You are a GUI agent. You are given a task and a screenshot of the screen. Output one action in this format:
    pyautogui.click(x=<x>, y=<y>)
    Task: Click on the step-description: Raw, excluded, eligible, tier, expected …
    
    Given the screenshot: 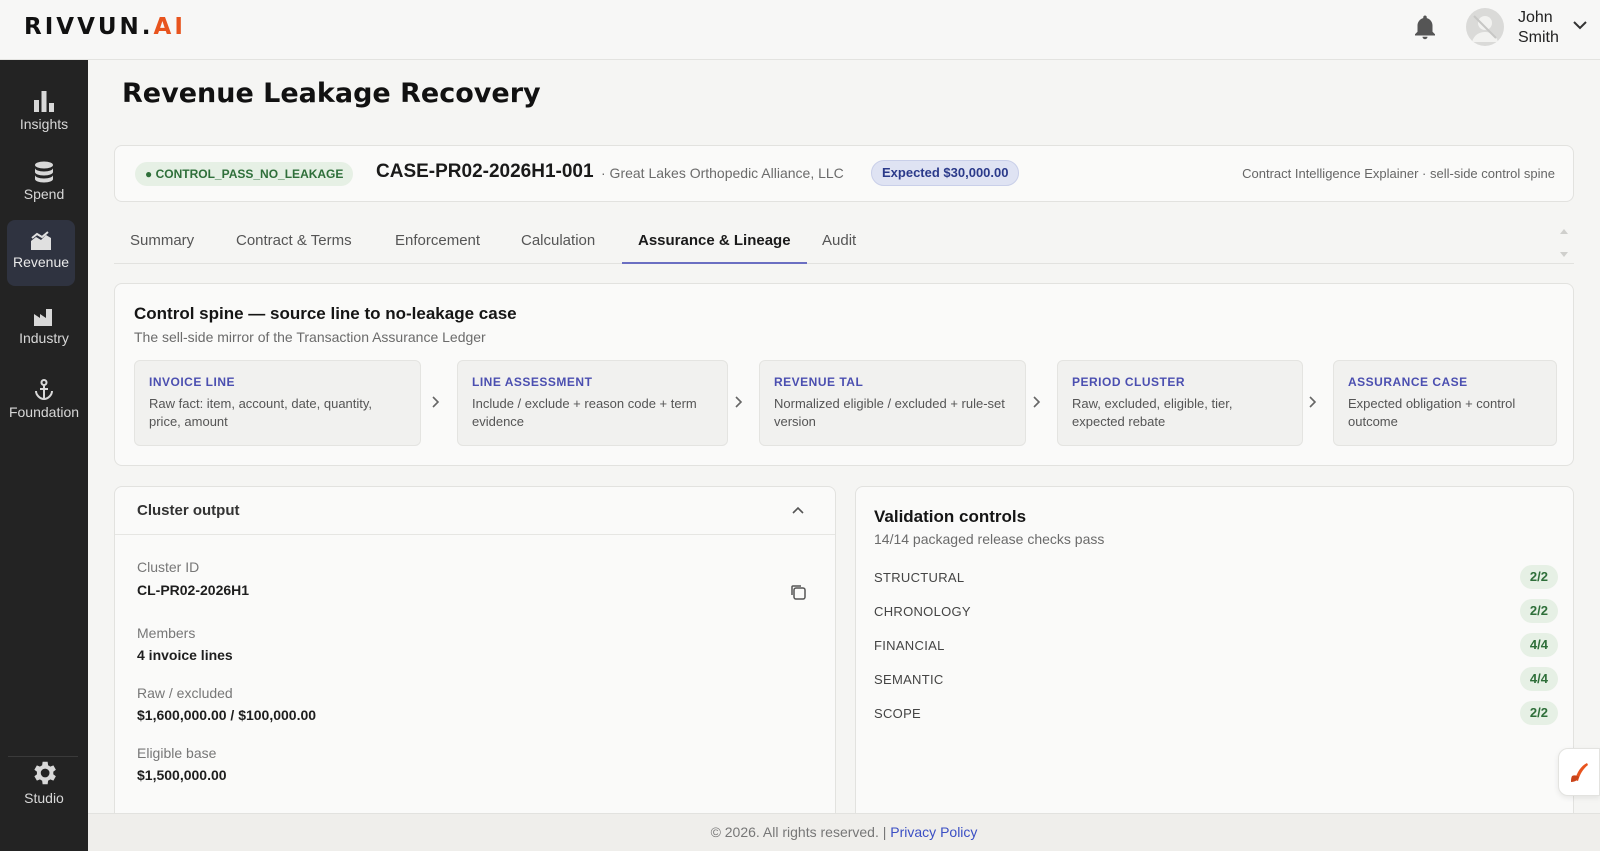 What is the action you would take?
    pyautogui.click(x=1152, y=412)
    